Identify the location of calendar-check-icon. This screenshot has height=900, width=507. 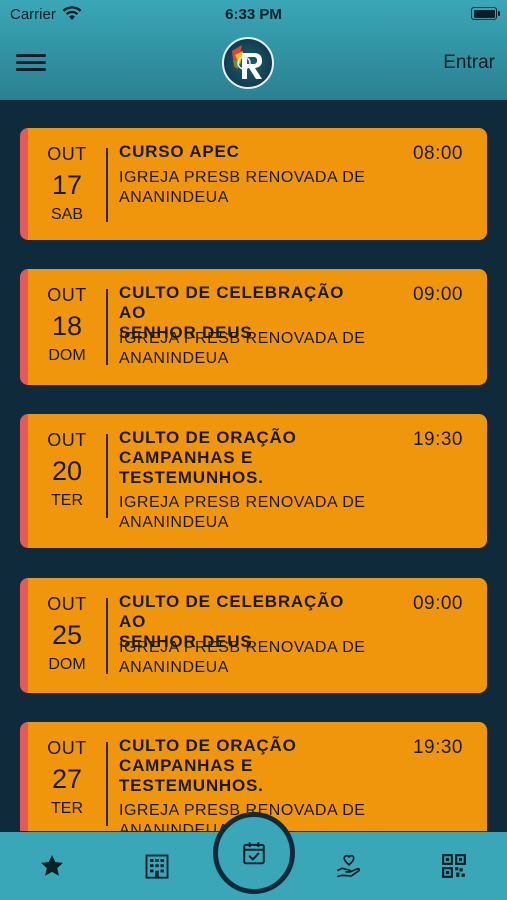
(254, 853).